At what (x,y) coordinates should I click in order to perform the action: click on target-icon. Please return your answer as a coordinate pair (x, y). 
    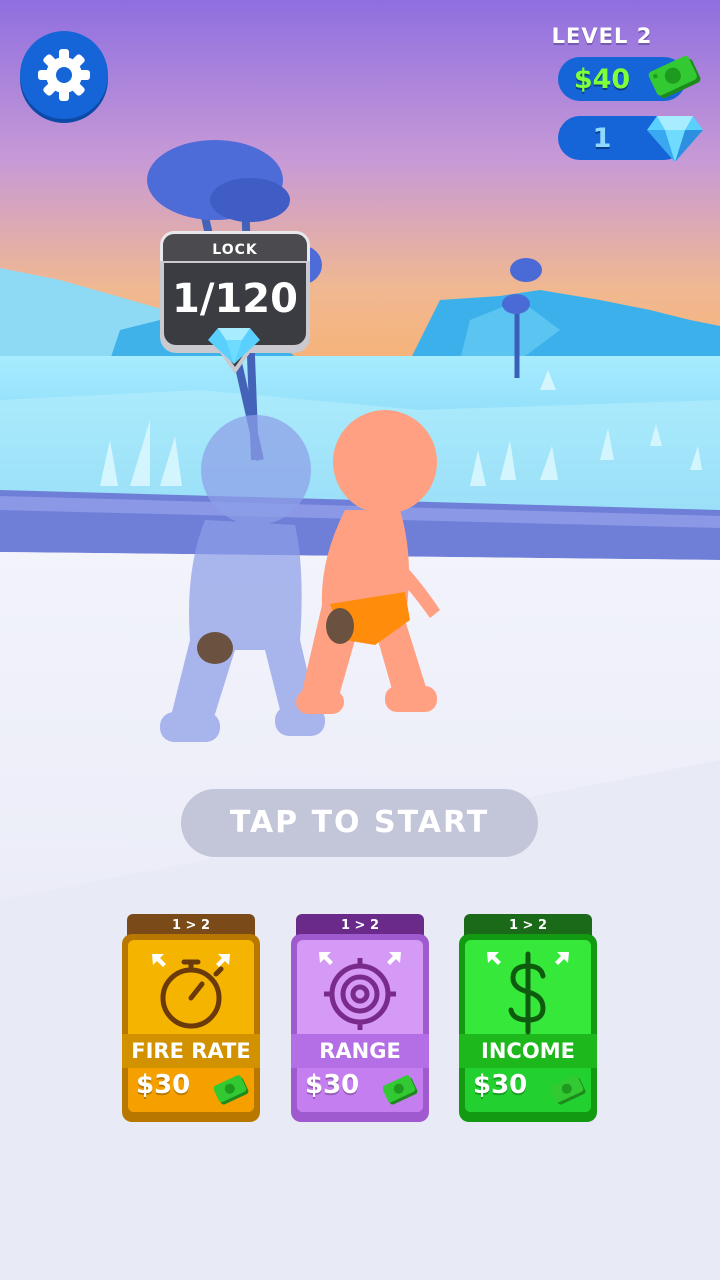
    Looking at the image, I should click on (360, 991).